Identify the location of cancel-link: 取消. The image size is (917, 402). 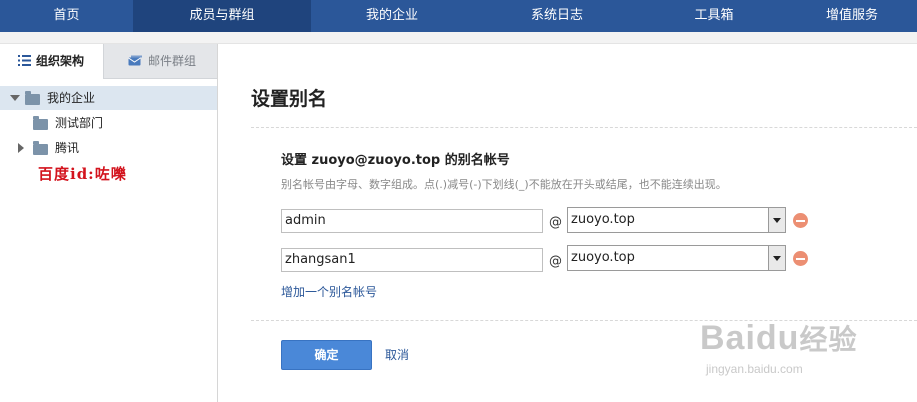
(397, 354).